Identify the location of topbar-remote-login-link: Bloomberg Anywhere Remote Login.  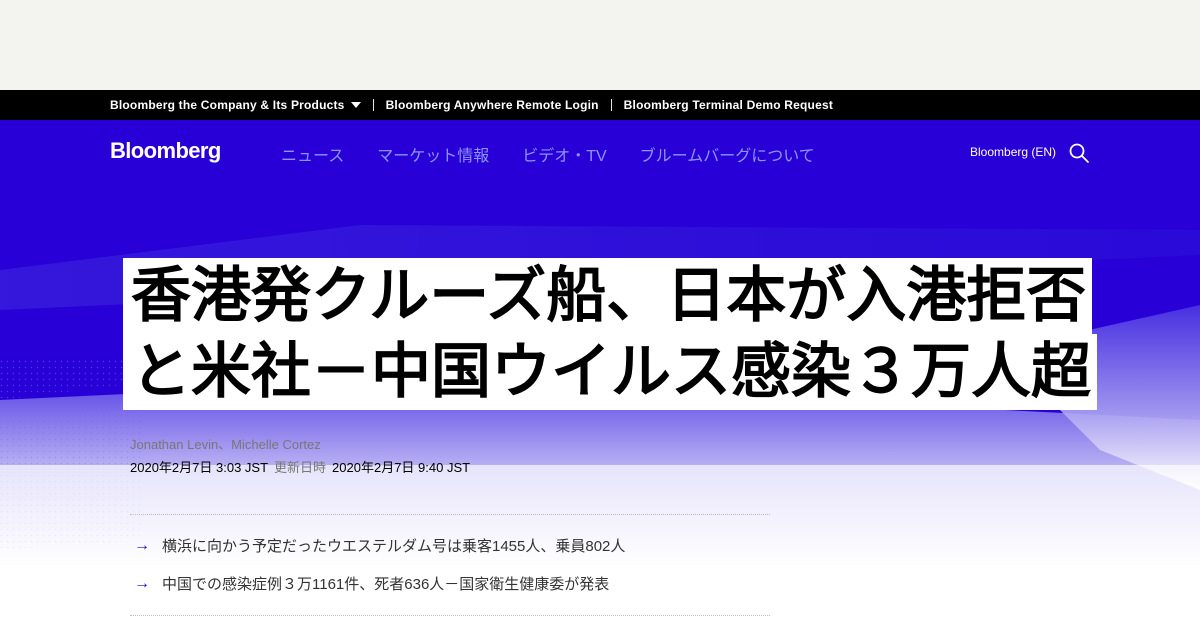
(492, 105).